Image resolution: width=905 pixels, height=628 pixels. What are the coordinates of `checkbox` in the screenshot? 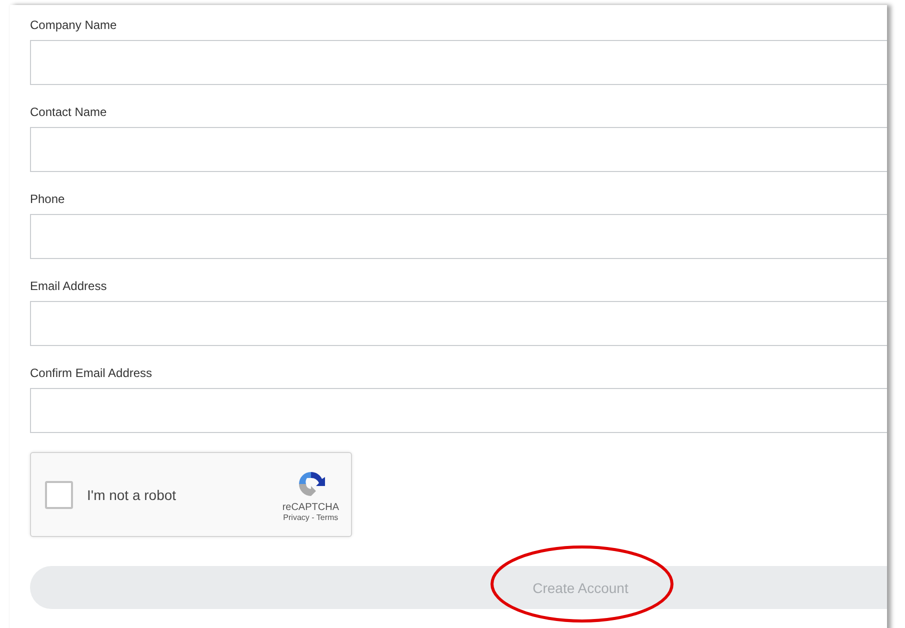 It's located at (59, 494).